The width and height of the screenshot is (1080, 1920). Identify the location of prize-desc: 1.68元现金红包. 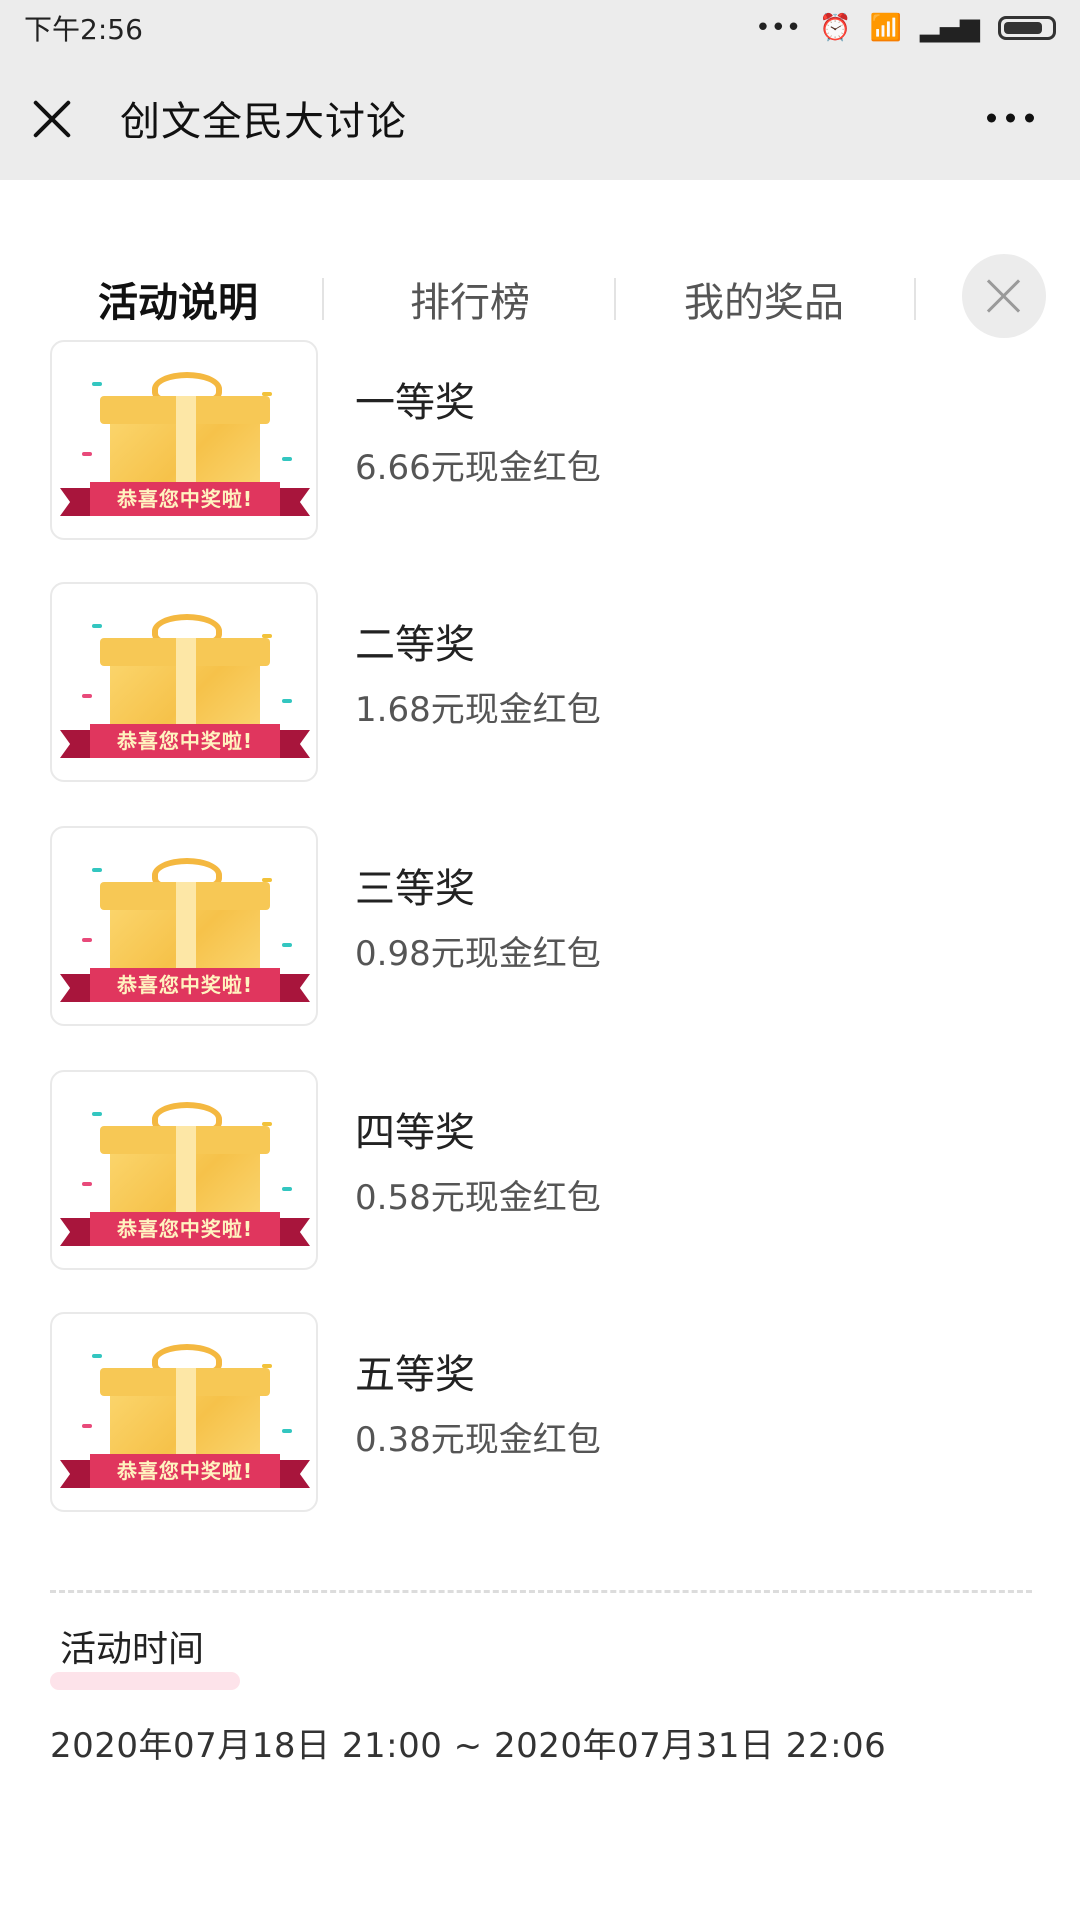
(478, 710).